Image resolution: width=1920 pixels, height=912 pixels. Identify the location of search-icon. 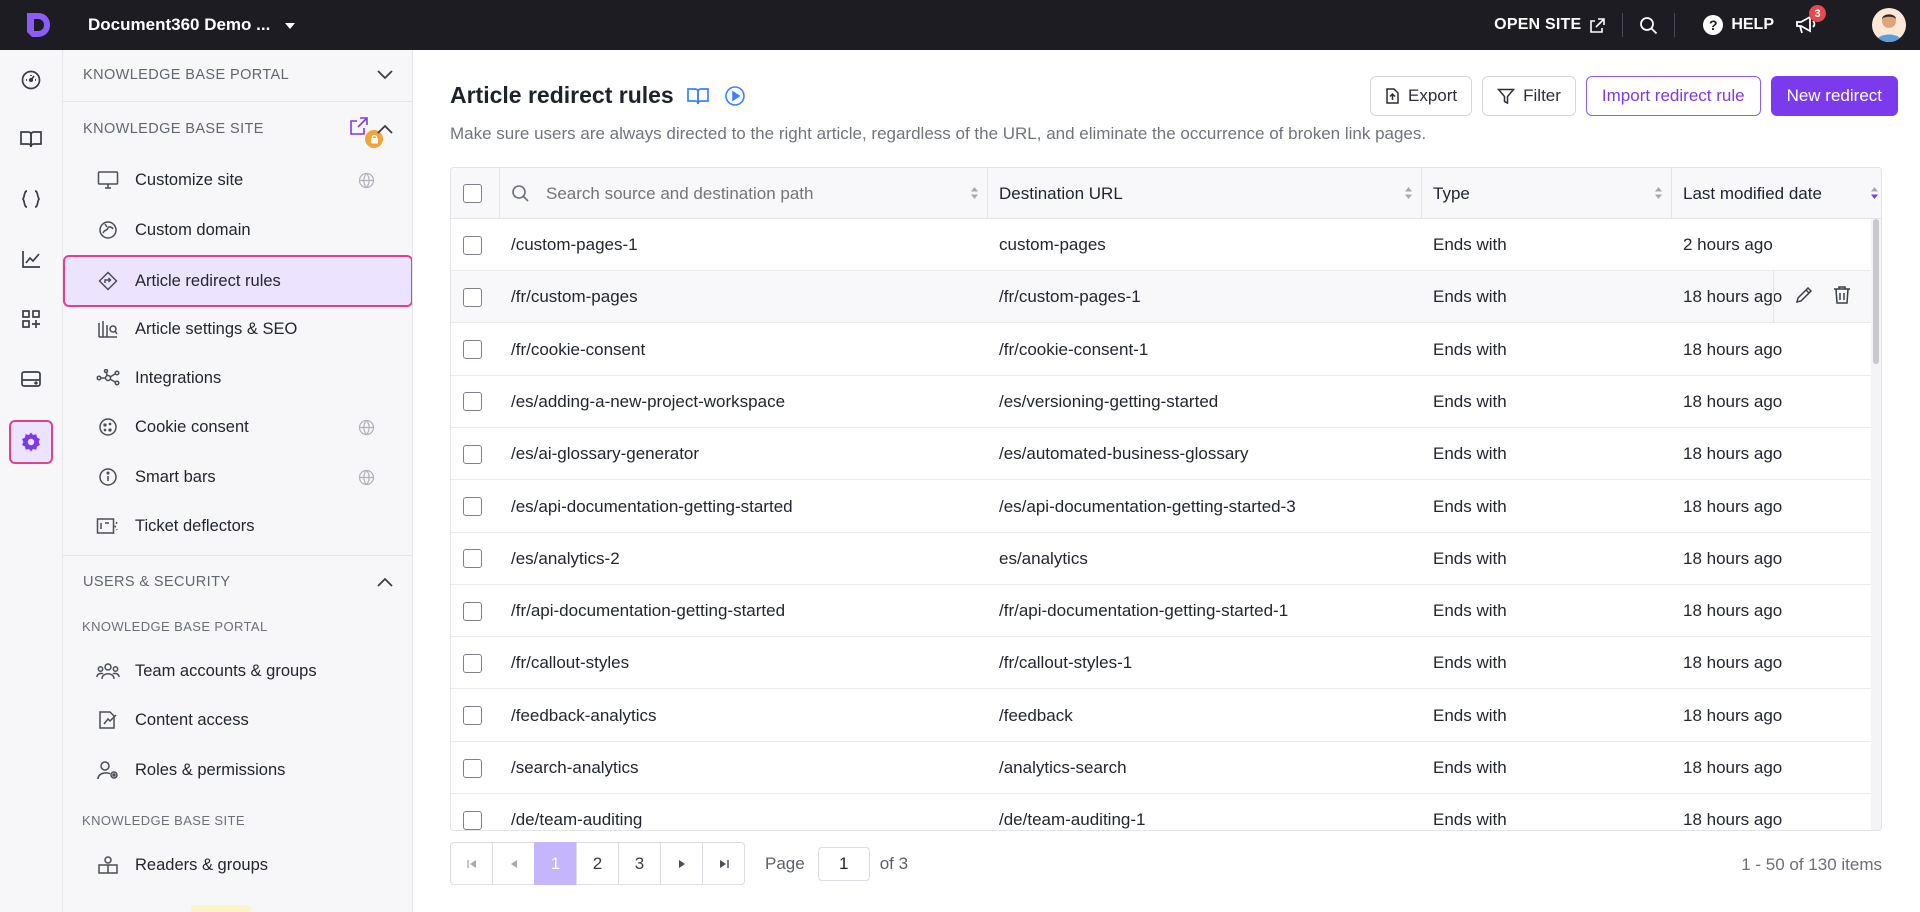
(1648, 25).